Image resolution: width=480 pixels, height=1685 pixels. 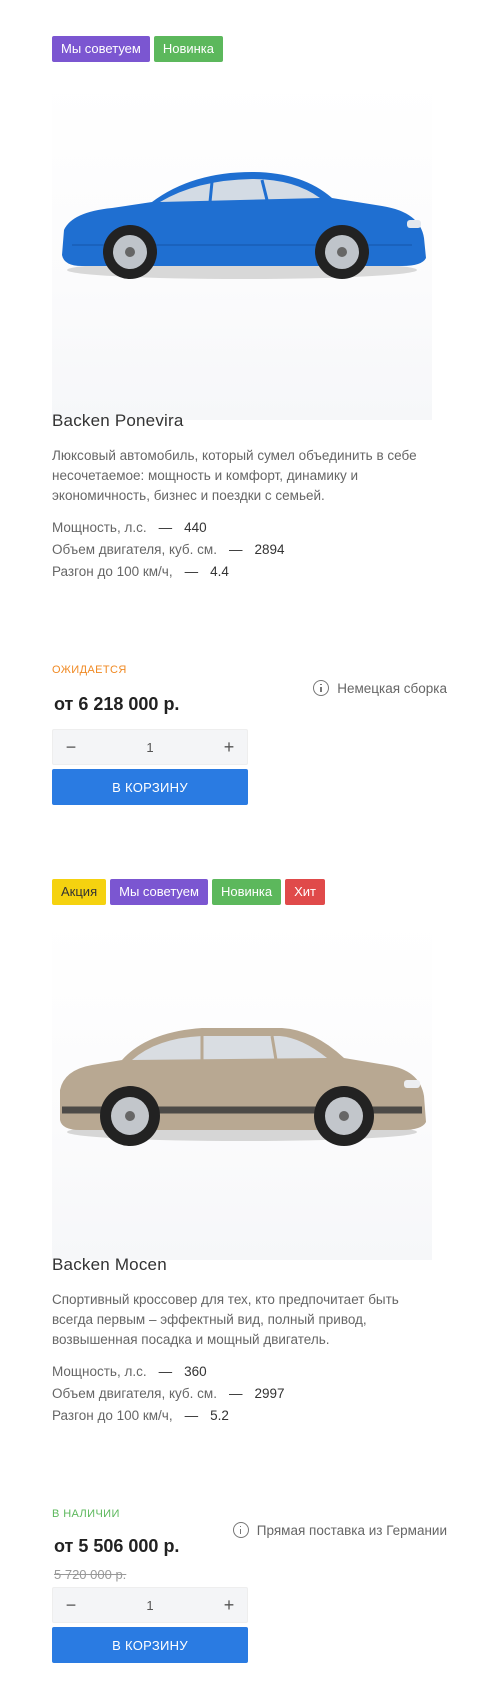 What do you see at coordinates (269, 549) in the screenshot?
I see `prop-value: 2894` at bounding box center [269, 549].